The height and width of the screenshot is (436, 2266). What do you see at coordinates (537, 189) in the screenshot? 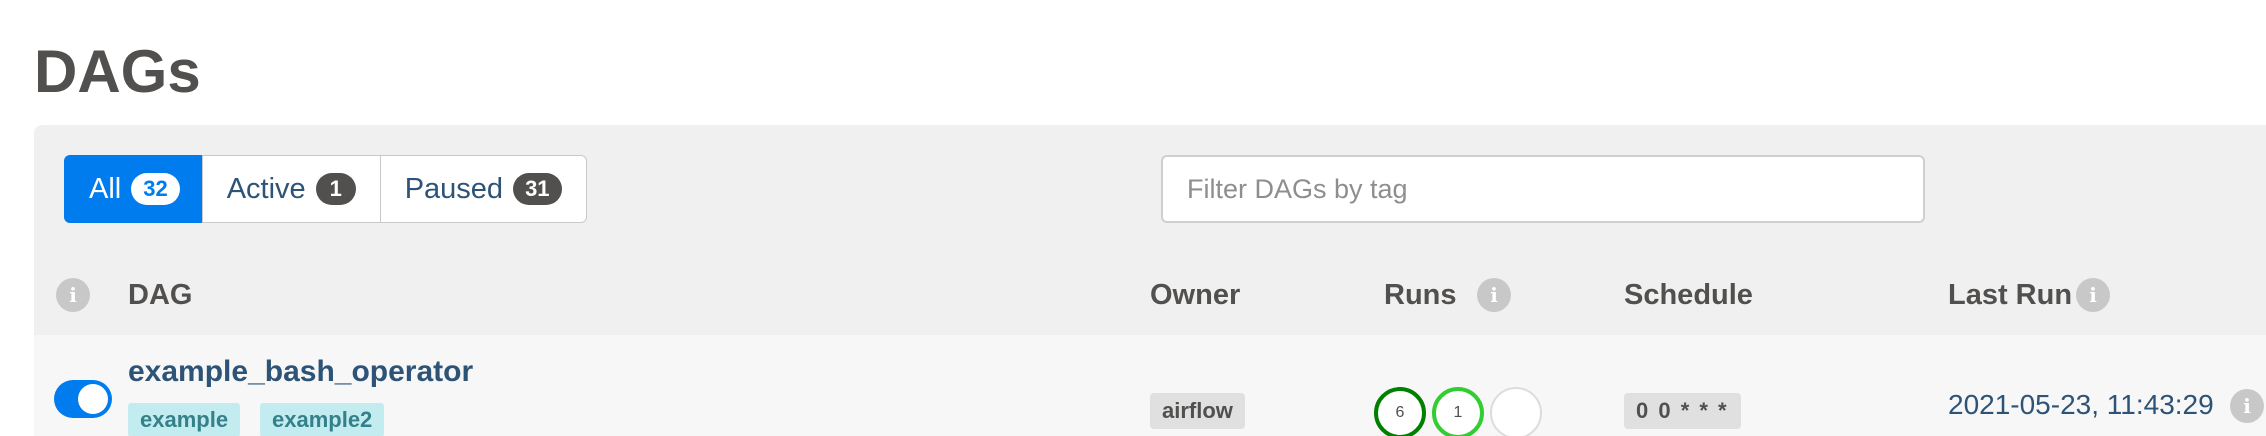
I see `filter-paused-count: 31` at bounding box center [537, 189].